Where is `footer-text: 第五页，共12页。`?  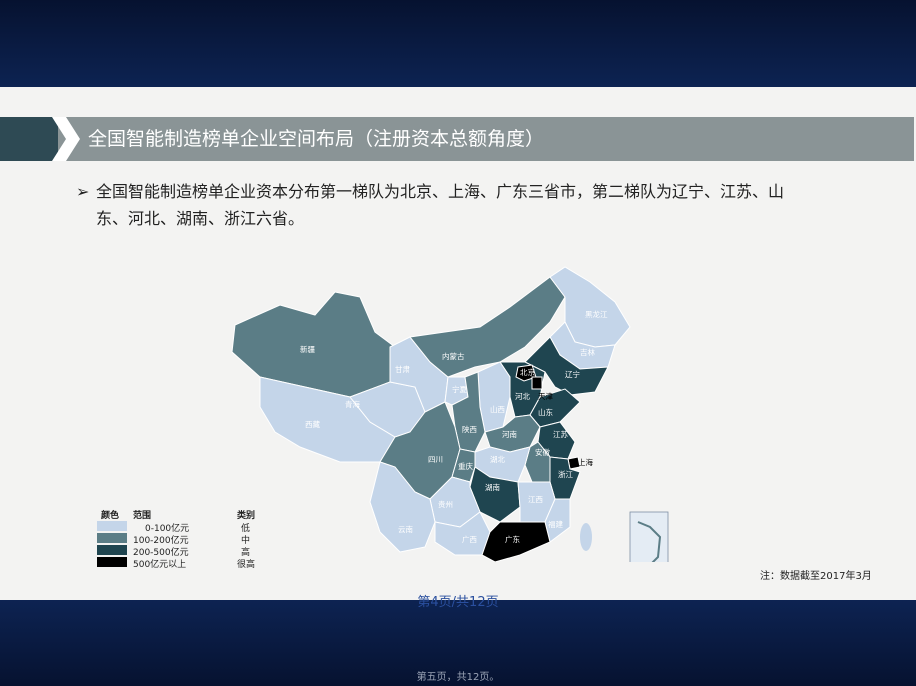
footer-text: 第五页，共12页。 is located at coordinates (458, 677).